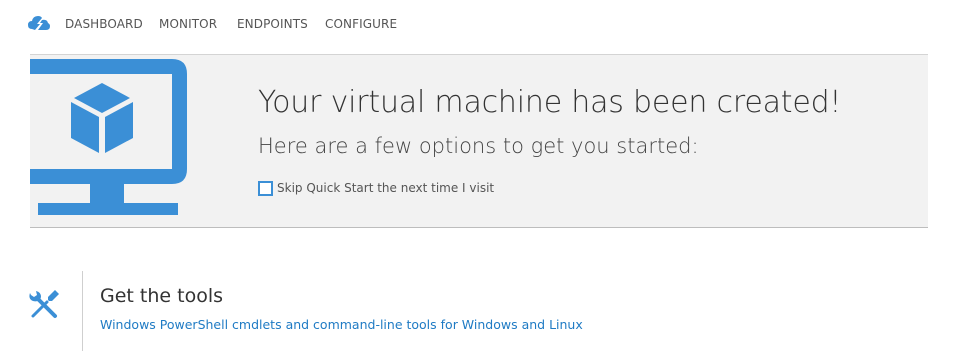 The height and width of the screenshot is (351, 956). I want to click on tab-dashboard: DASHBOARD, so click(104, 24).